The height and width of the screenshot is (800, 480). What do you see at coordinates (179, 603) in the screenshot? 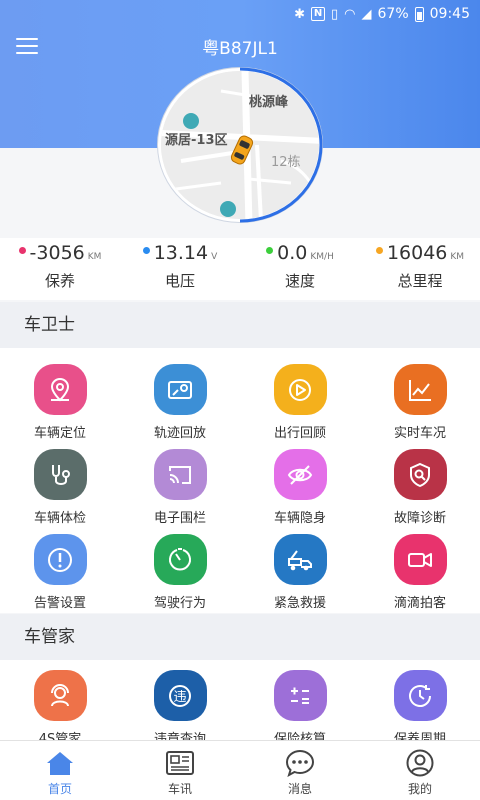
I see `feature-label: 驾驶行为` at bounding box center [179, 603].